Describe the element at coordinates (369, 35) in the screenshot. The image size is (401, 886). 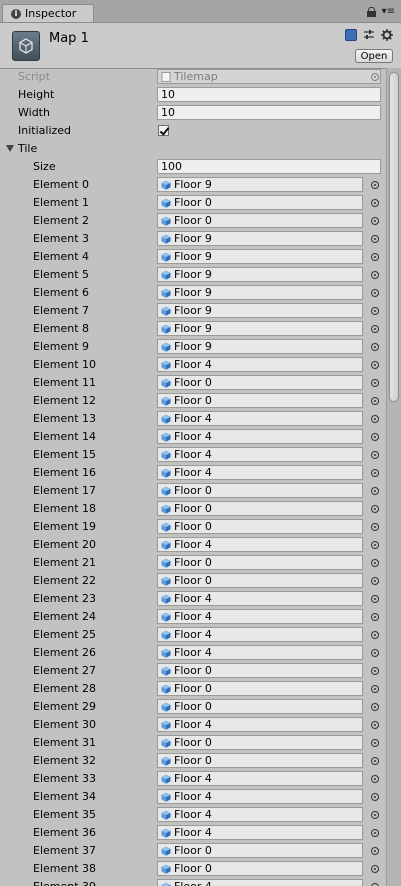
I see `presets-icon` at that location.